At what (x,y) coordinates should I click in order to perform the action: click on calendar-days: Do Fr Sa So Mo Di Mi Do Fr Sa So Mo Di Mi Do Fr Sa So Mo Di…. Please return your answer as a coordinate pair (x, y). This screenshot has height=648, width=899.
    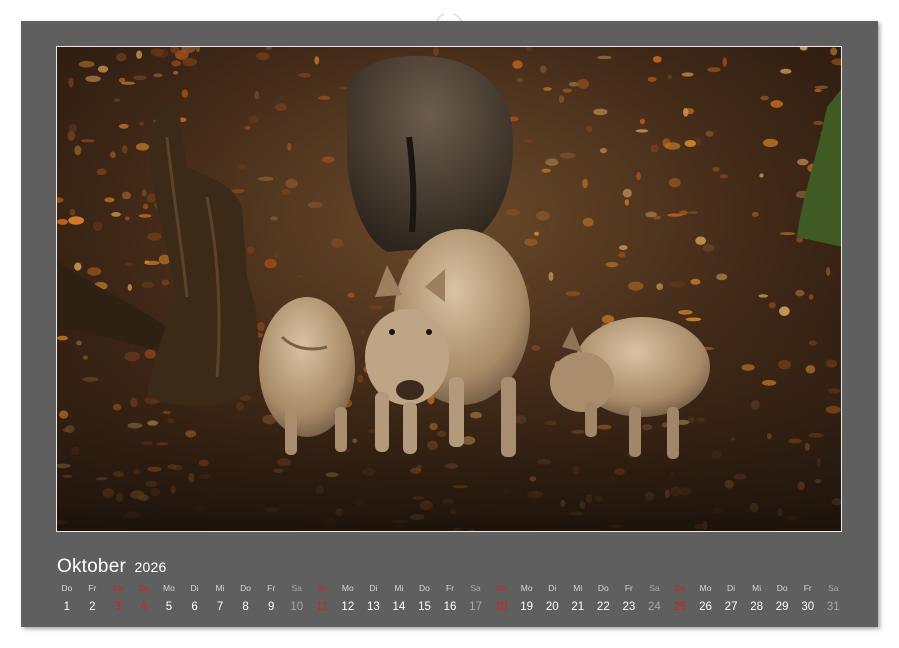
    Looking at the image, I should click on (450, 598).